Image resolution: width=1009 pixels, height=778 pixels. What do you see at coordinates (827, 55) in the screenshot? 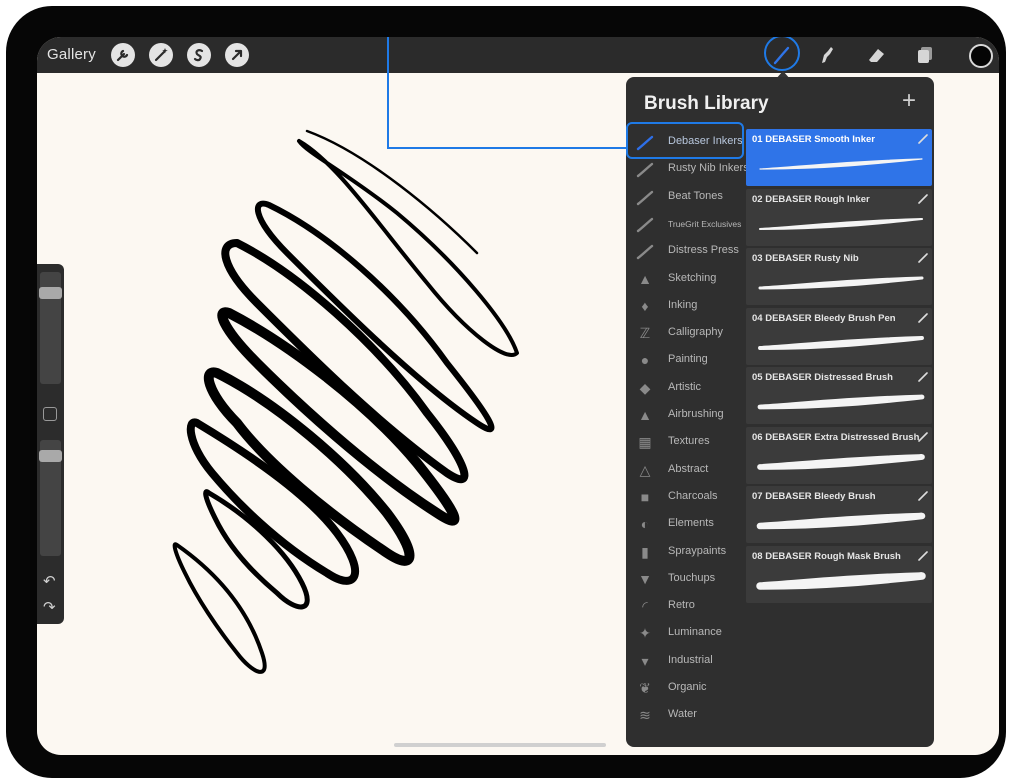
I see `smudge-icon` at bounding box center [827, 55].